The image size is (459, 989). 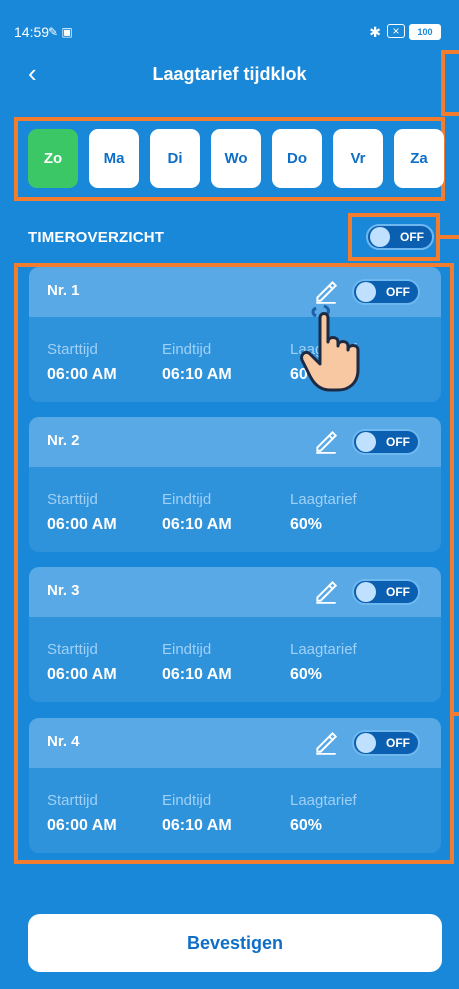 What do you see at coordinates (60, 32) in the screenshot?
I see `notification-icons: ✎ ▣` at bounding box center [60, 32].